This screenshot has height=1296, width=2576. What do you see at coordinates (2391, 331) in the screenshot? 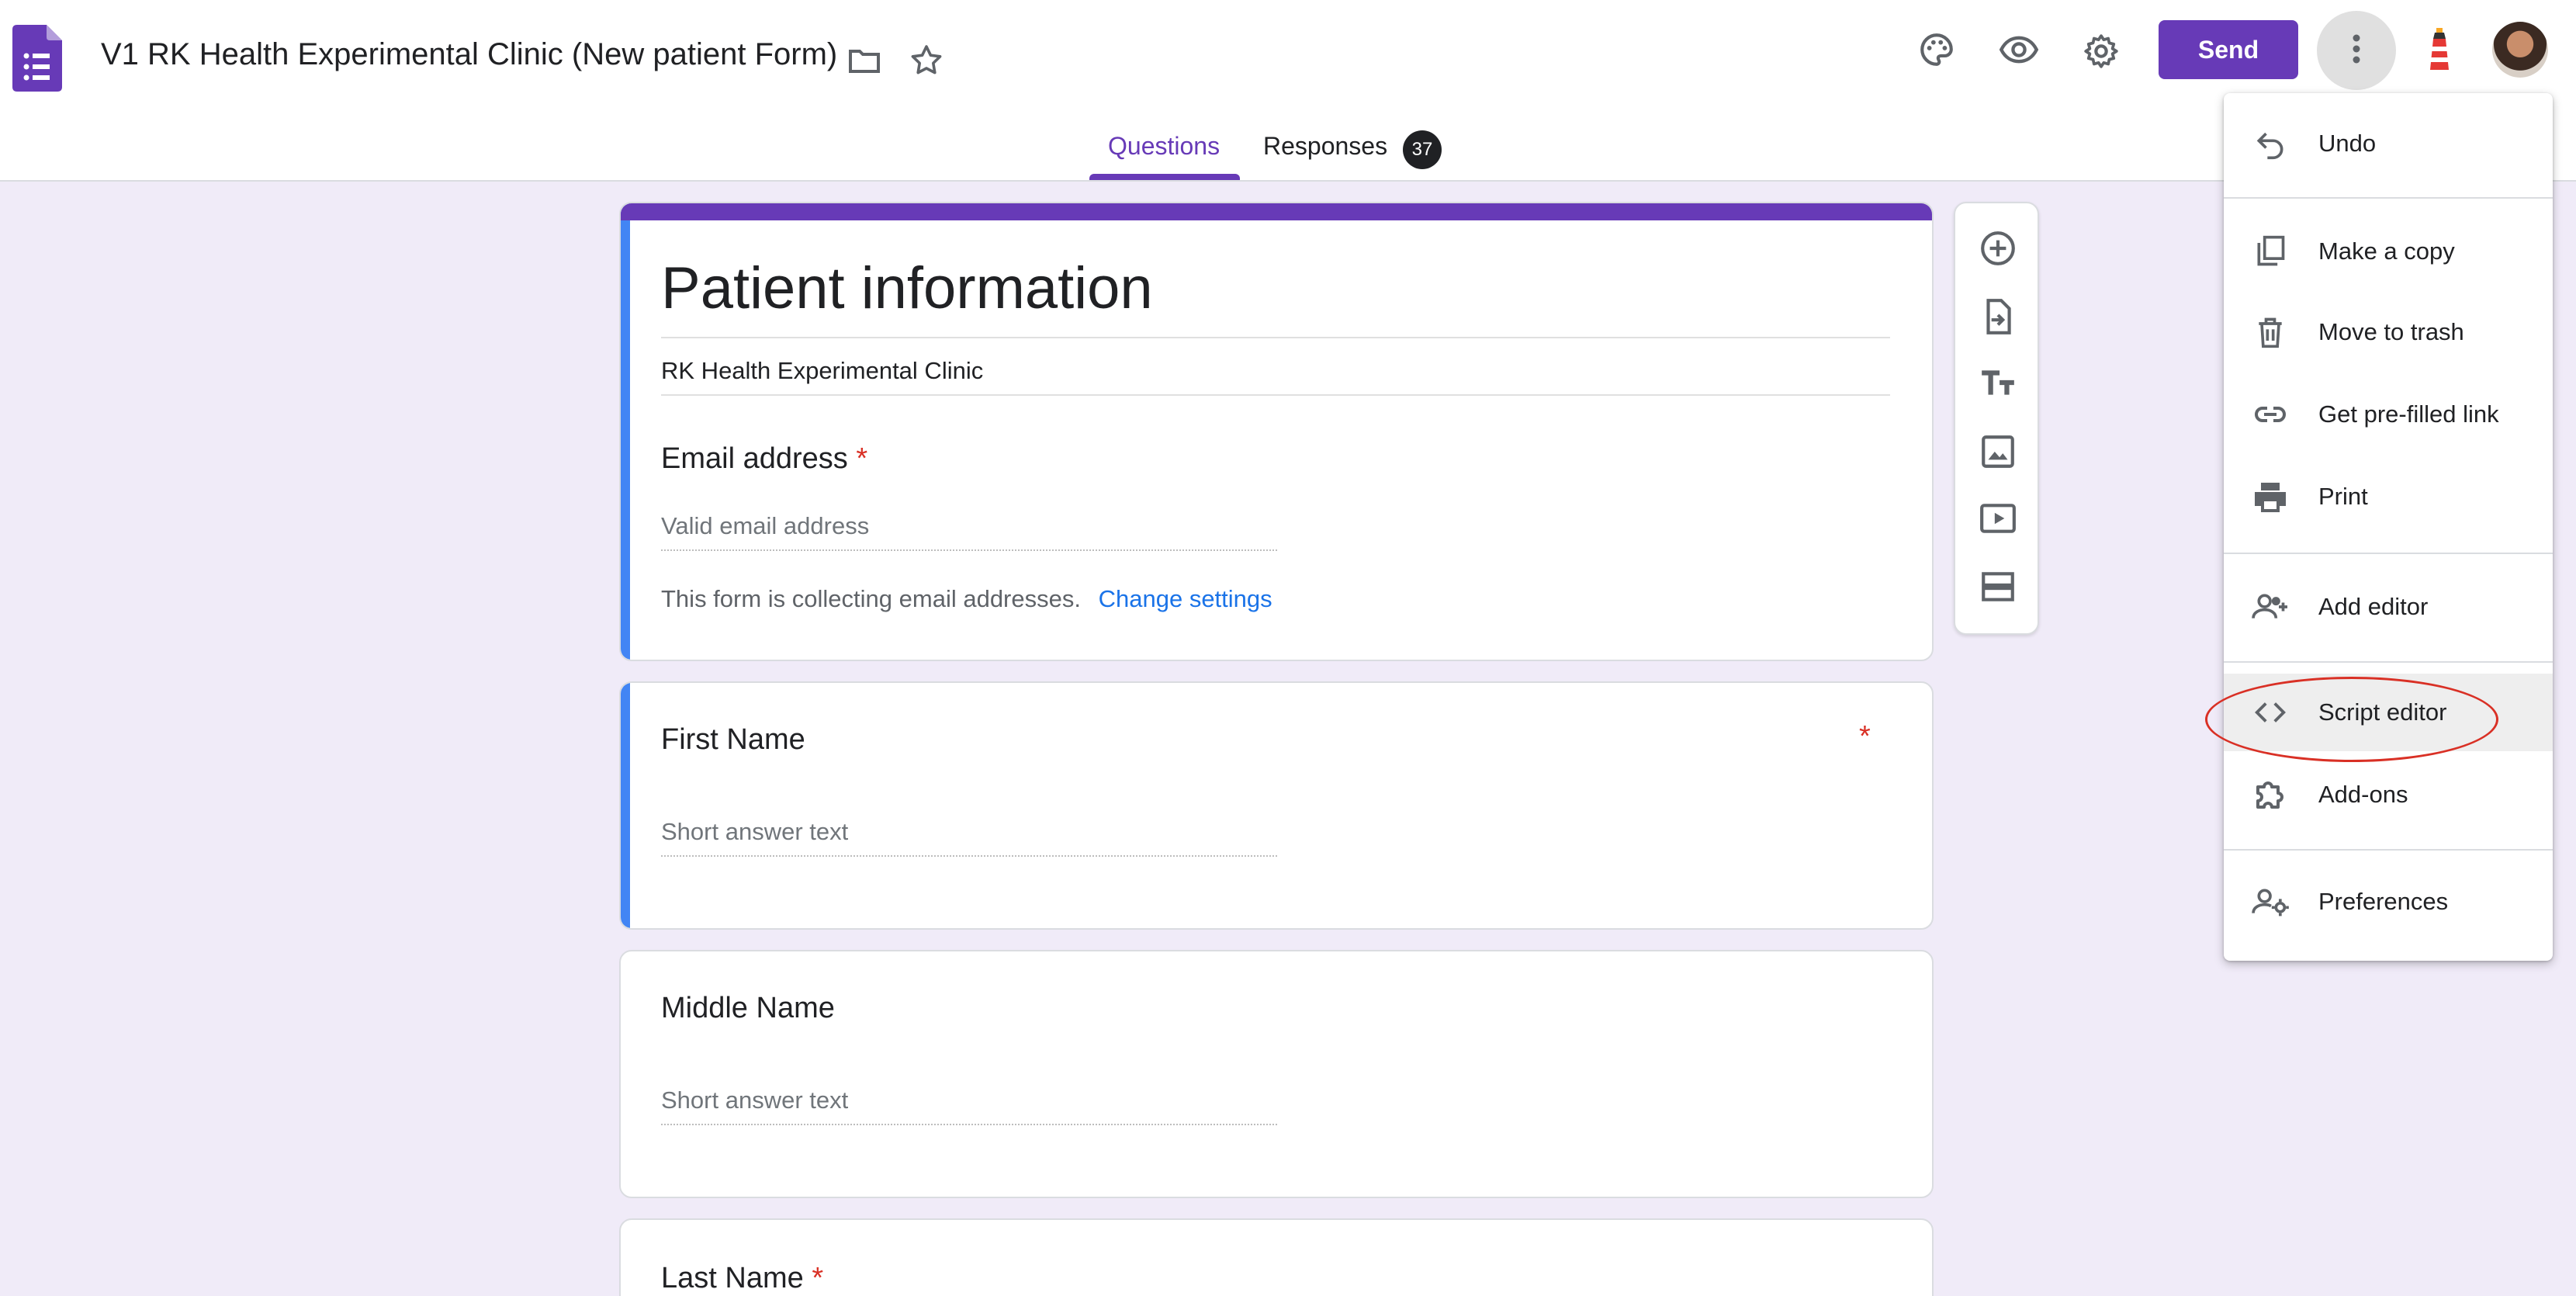
I see `menu-item-label: Move to trash` at bounding box center [2391, 331].